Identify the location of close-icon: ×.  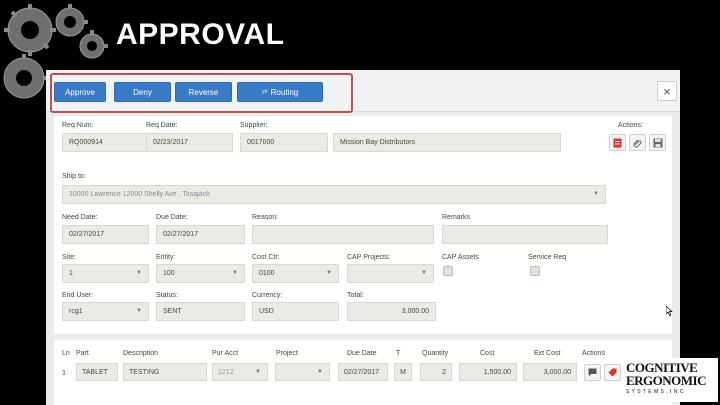
(667, 91).